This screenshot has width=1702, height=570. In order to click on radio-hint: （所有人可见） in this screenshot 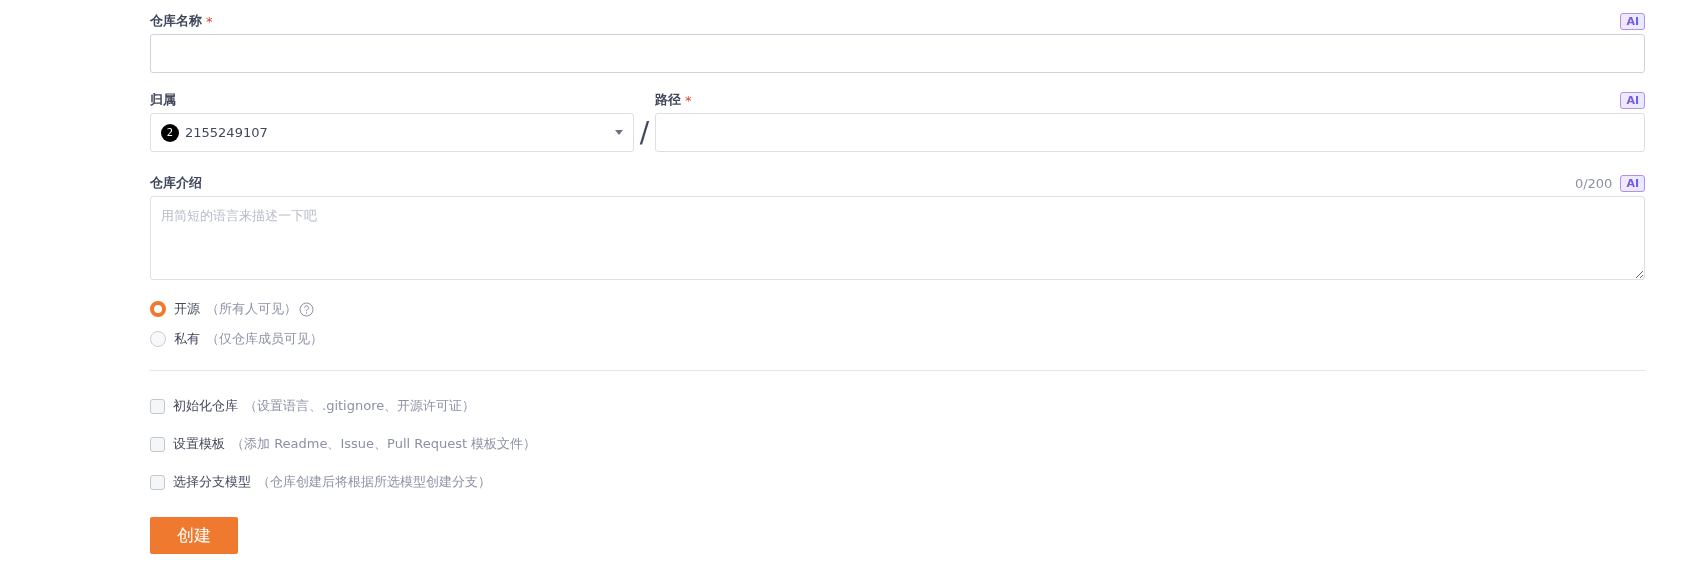, I will do `click(251, 309)`.